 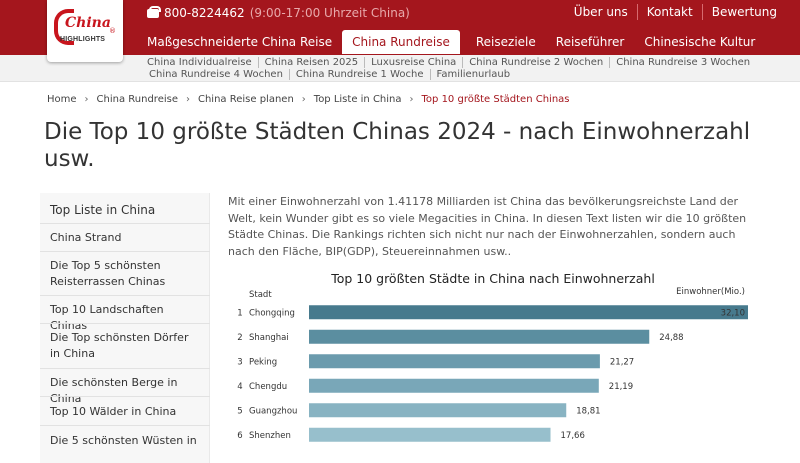 I want to click on value-label: 18,81, so click(x=588, y=411).